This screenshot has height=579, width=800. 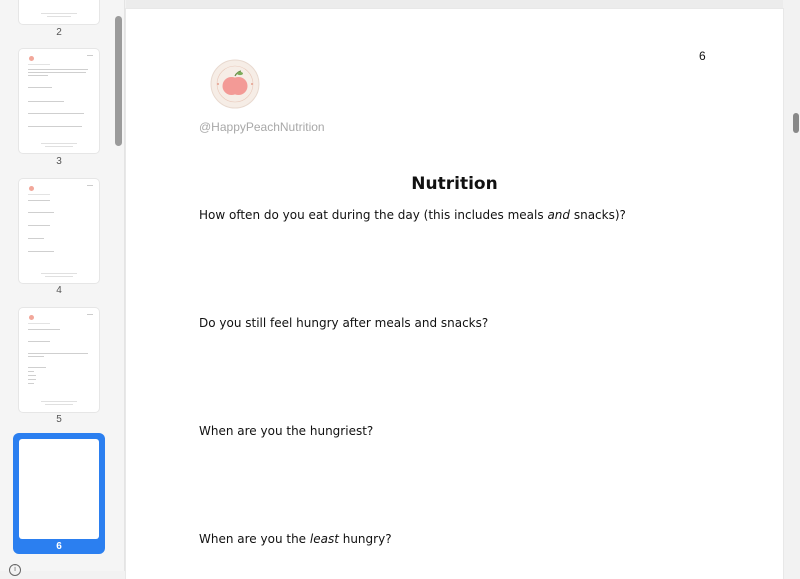 What do you see at coordinates (454, 184) in the screenshot?
I see `page-title: Nutrition` at bounding box center [454, 184].